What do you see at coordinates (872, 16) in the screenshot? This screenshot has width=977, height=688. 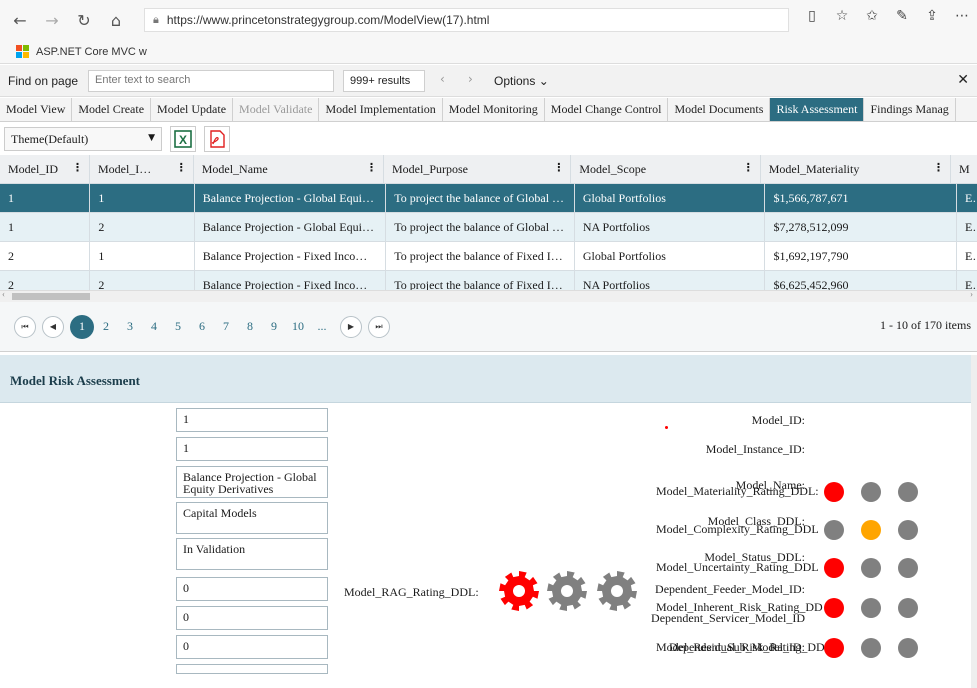 I see `favorites-hub-icon: ✩` at bounding box center [872, 16].